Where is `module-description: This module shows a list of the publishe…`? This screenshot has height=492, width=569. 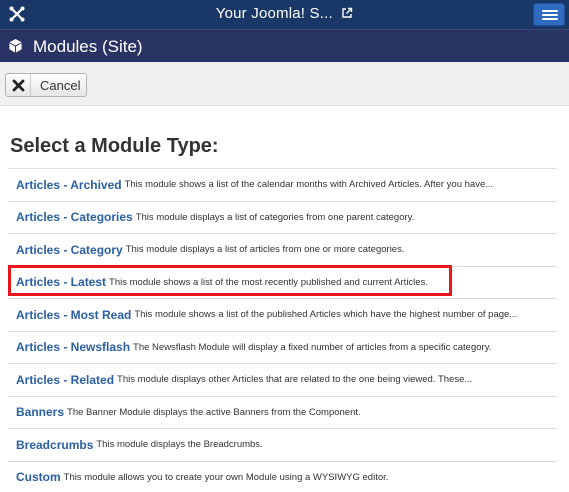 module-description: This module shows a list of the publishe… is located at coordinates (326, 315).